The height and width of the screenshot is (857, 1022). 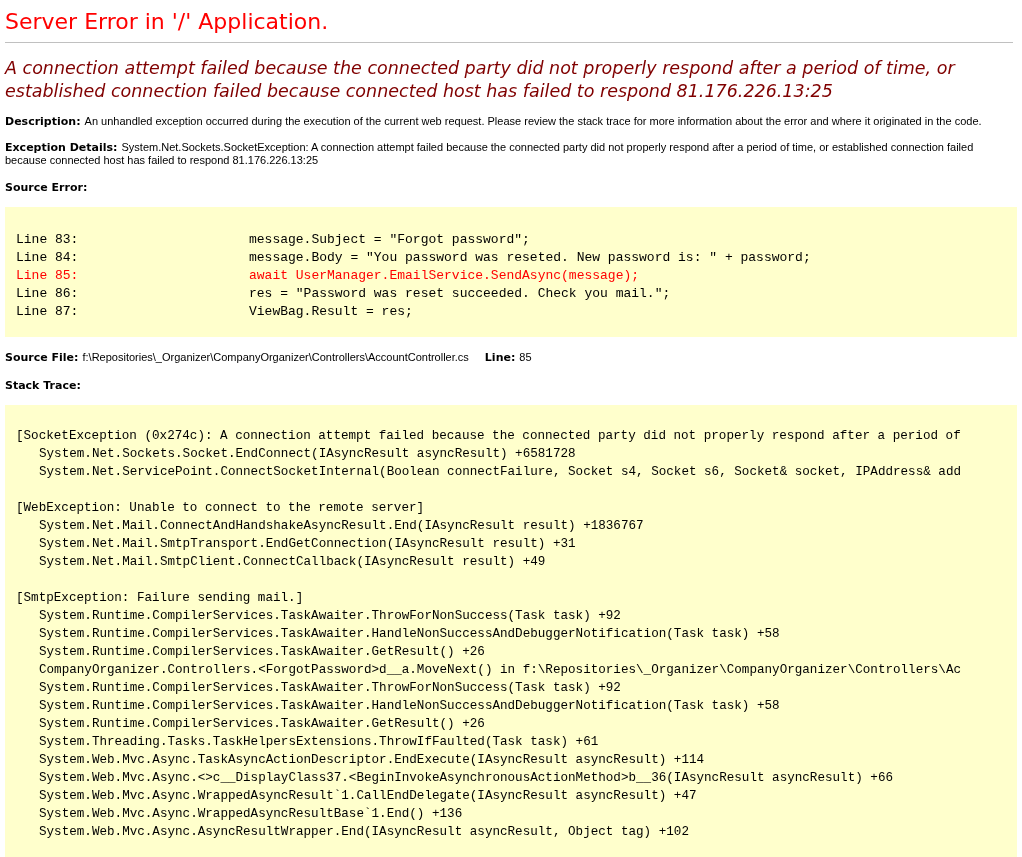 What do you see at coordinates (48, 257) in the screenshot?
I see `line-number: Line 84:` at bounding box center [48, 257].